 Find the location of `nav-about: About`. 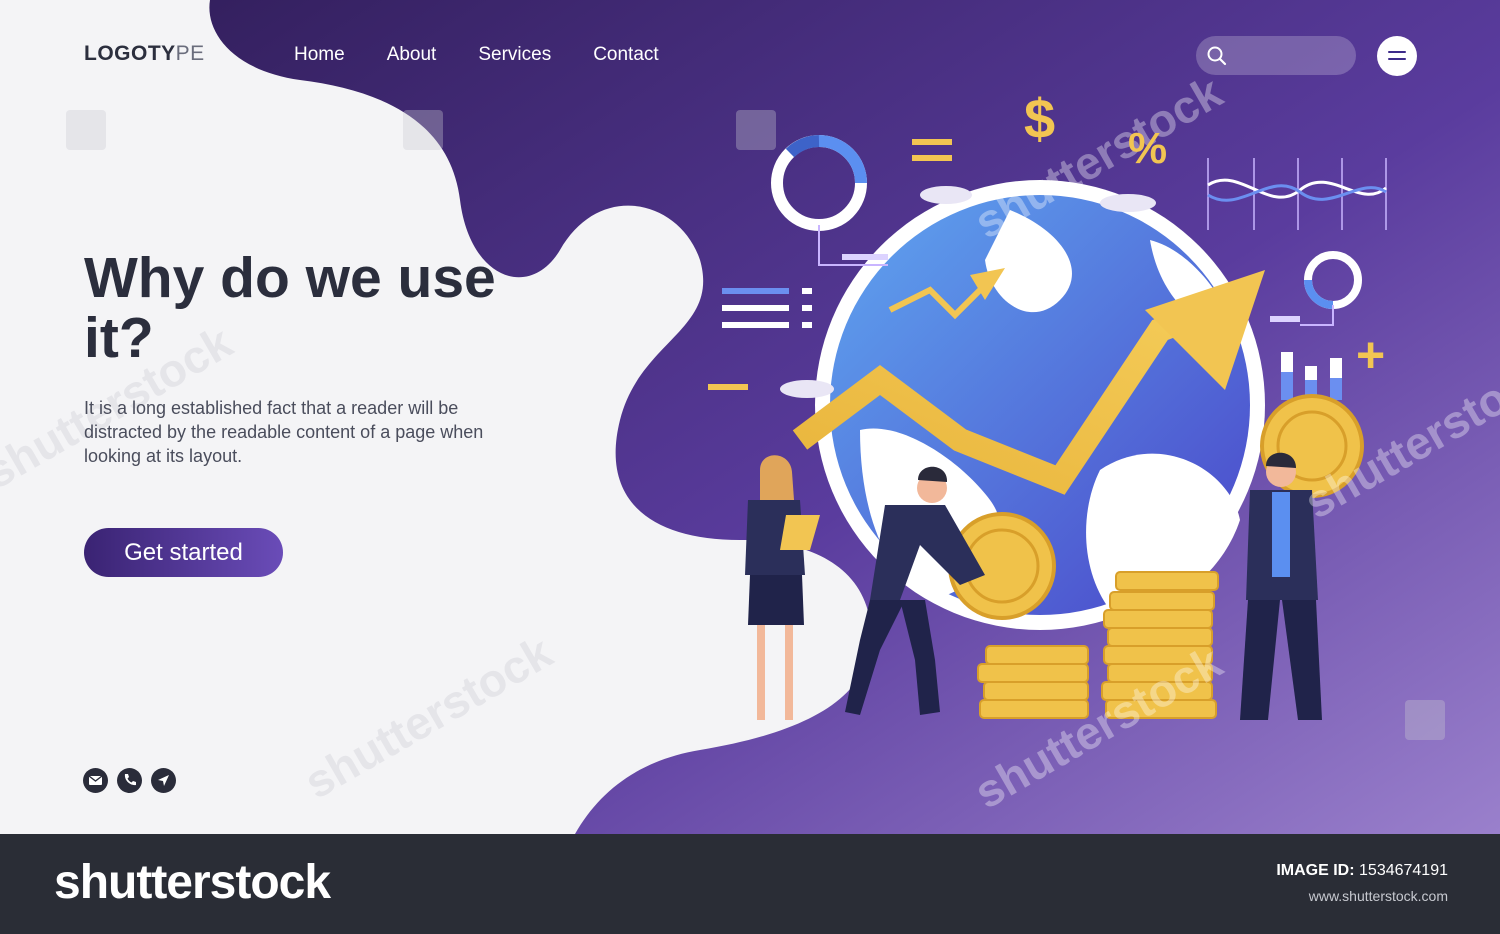

nav-about: About is located at coordinates (412, 55).